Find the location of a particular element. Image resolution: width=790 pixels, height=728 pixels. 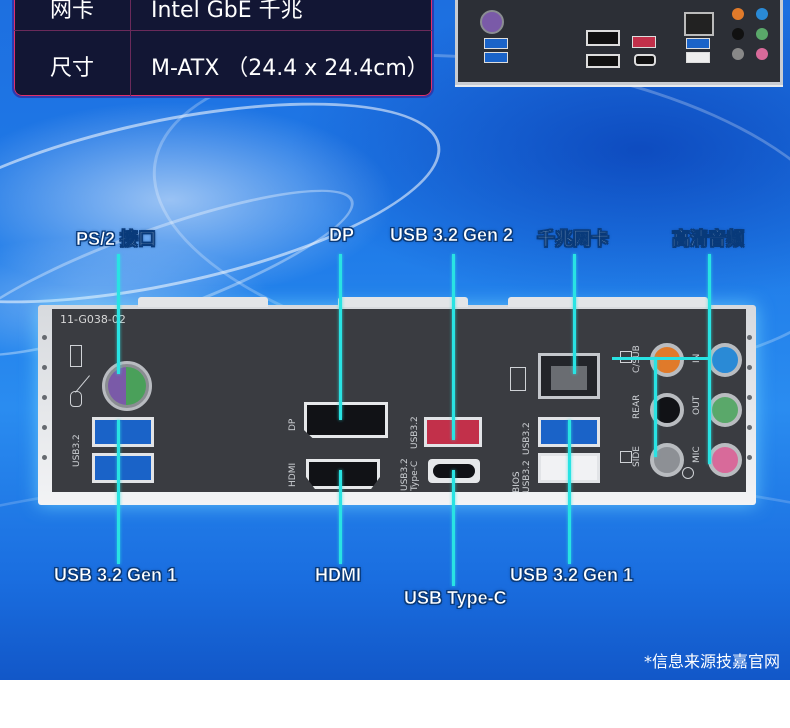

model-code: 11-G038-02 is located at coordinates (93, 319).